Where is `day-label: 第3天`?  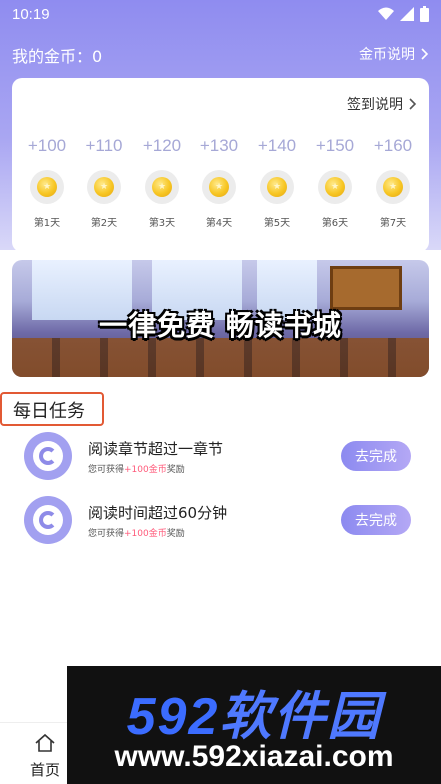
day-label: 第3天 is located at coordinates (162, 223).